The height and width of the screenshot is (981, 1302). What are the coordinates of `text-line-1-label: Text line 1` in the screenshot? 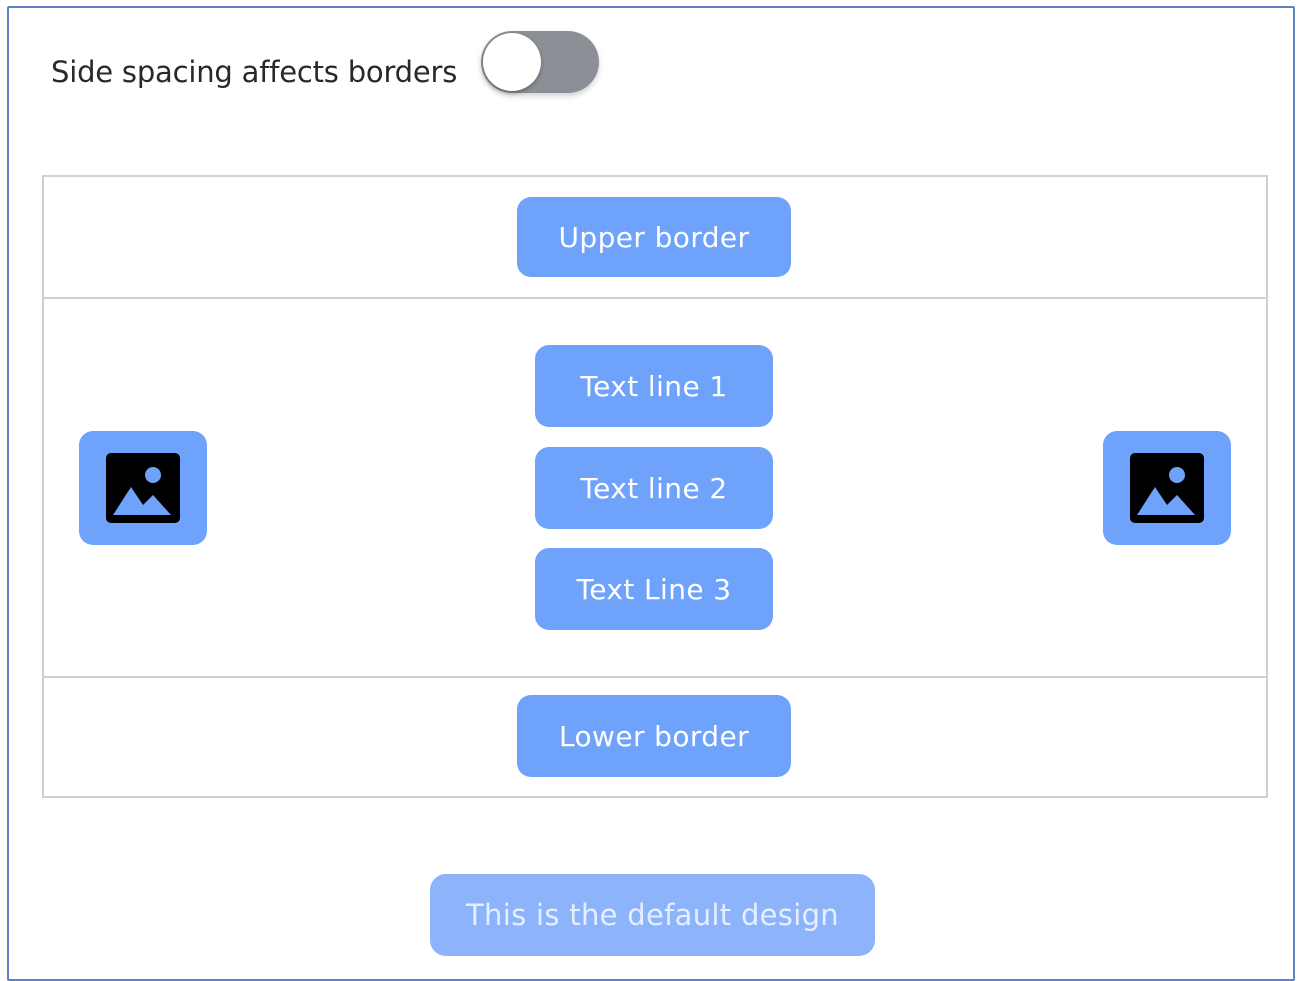 It's located at (654, 386).